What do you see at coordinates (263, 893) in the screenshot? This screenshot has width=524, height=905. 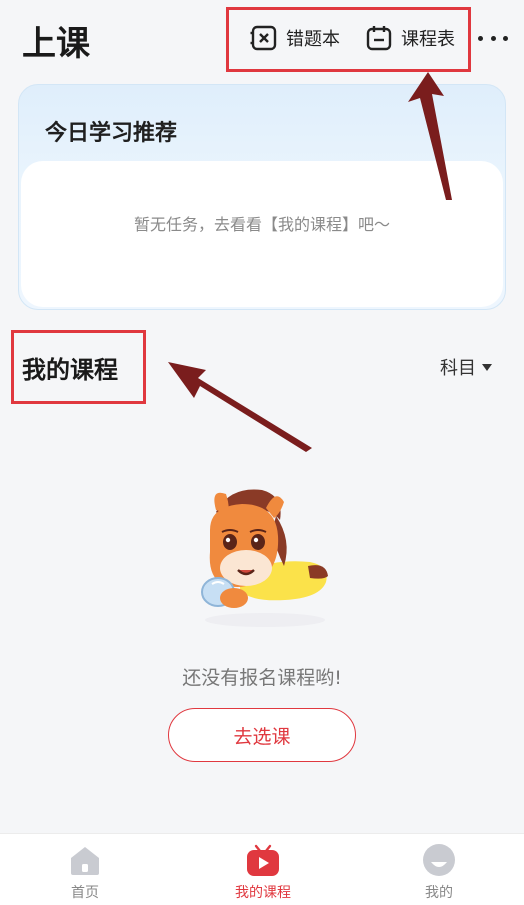 I see `tab-my-courses-label: 我的课程` at bounding box center [263, 893].